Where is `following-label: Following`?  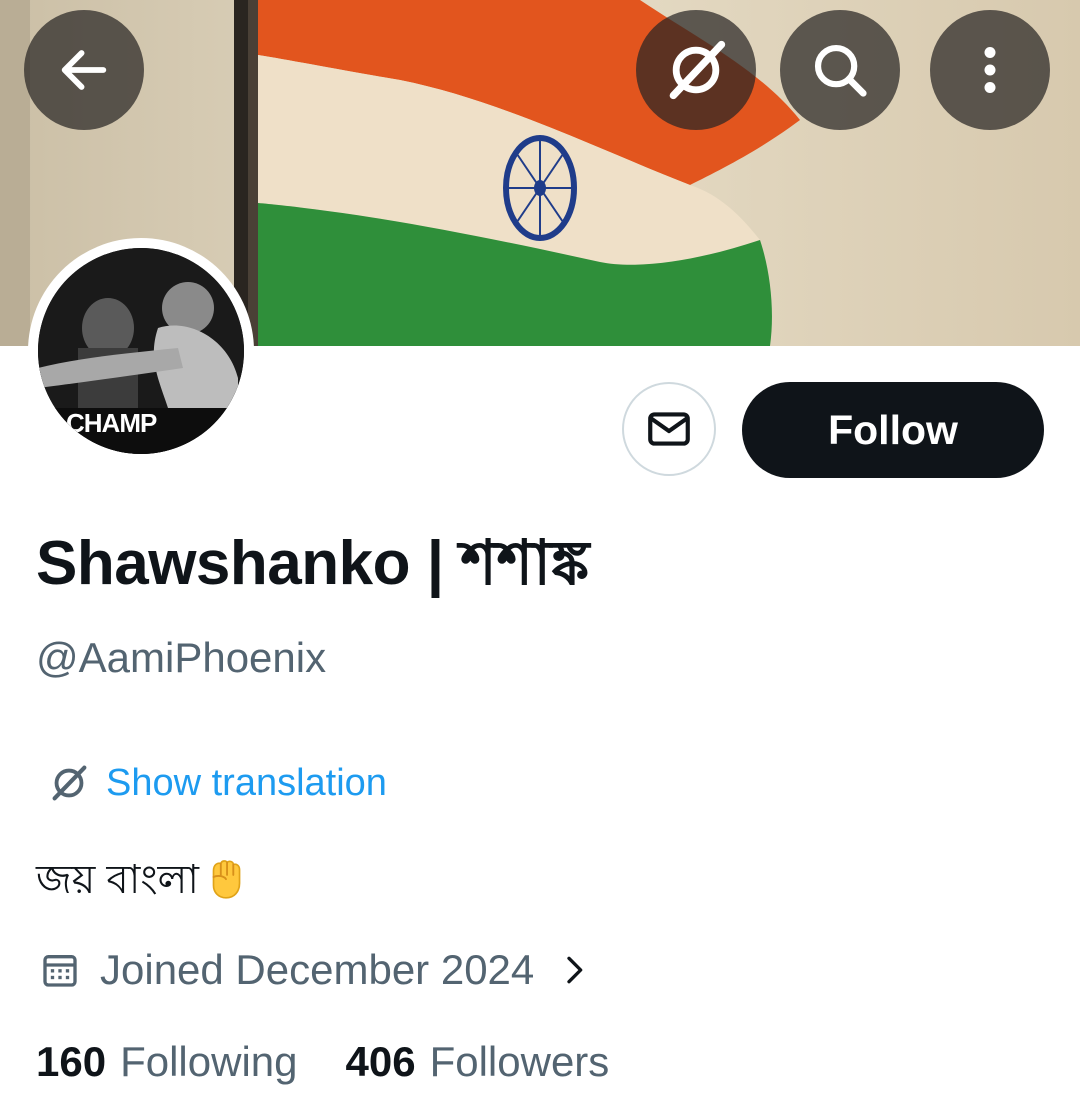
following-label: Following is located at coordinates (209, 1061).